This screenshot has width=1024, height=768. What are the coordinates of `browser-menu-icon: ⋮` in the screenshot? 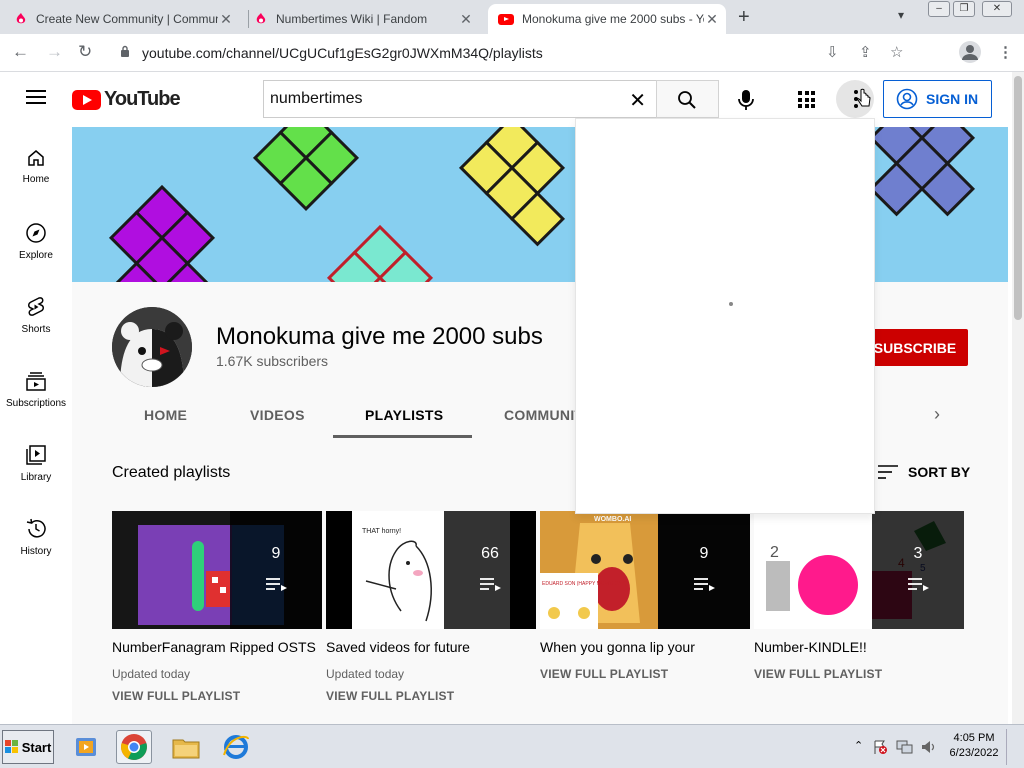 It's located at (1005, 52).